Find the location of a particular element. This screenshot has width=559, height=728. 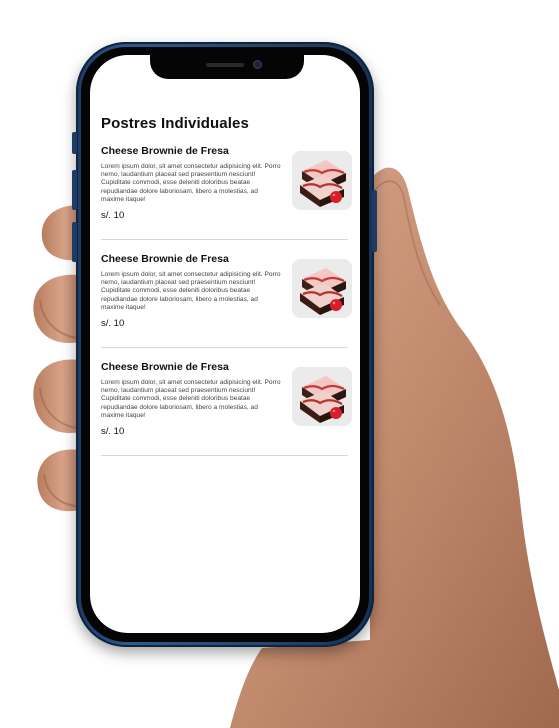

volume-up-button is located at coordinates (74, 190).